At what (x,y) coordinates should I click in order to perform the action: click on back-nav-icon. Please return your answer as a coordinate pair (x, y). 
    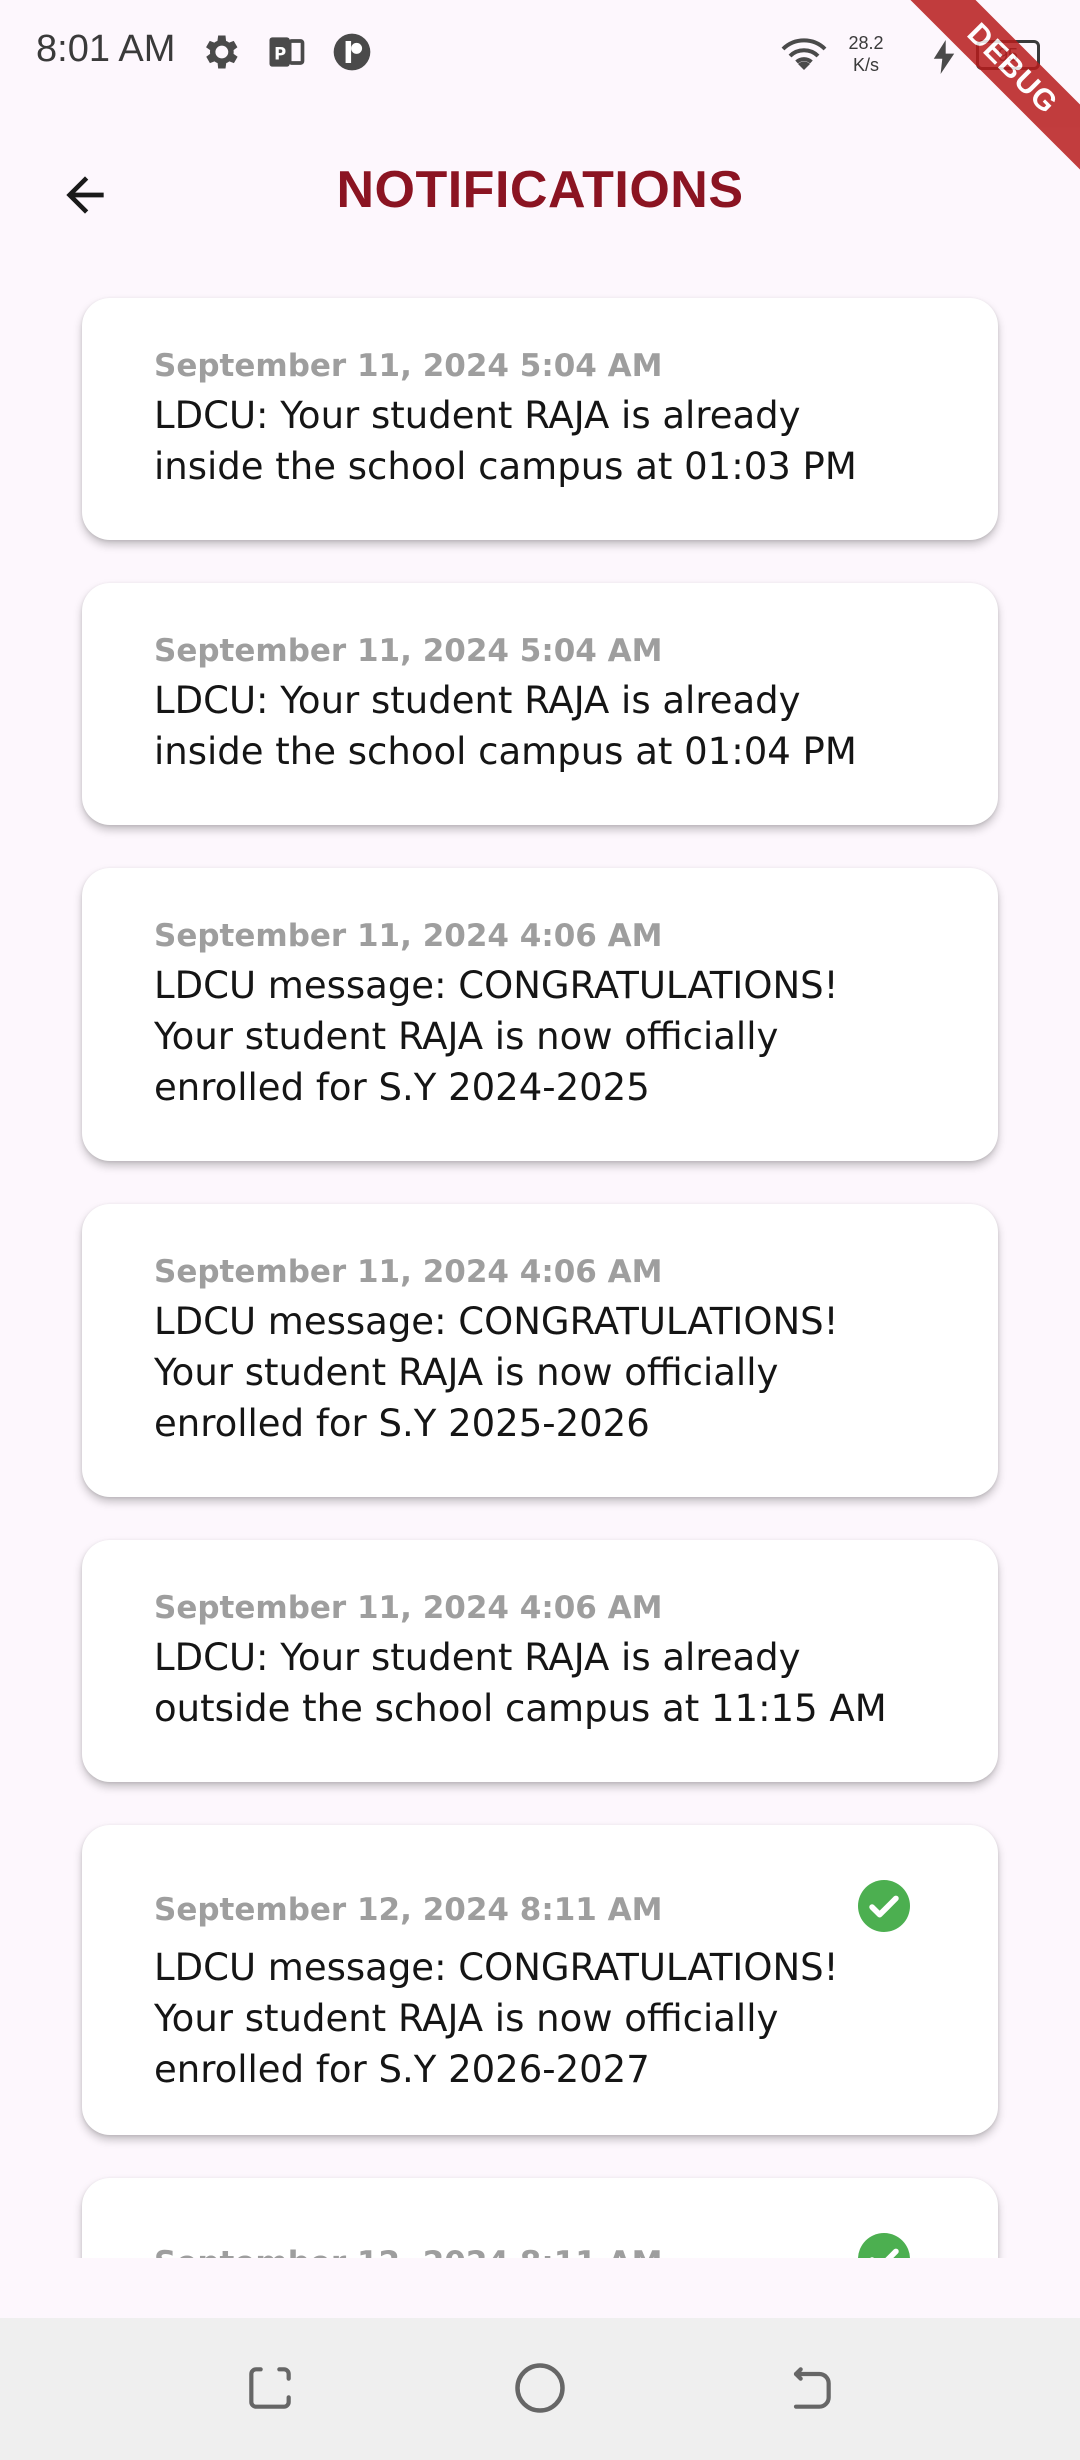
    Looking at the image, I should click on (812, 2388).